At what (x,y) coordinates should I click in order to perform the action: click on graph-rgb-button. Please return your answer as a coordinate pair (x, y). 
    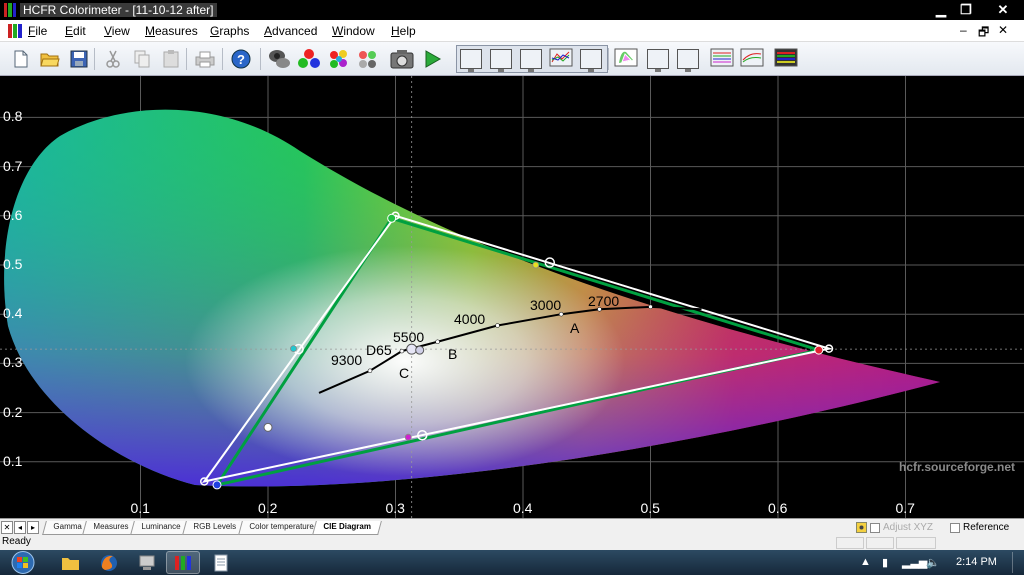
    Looking at the image, I should click on (531, 59).